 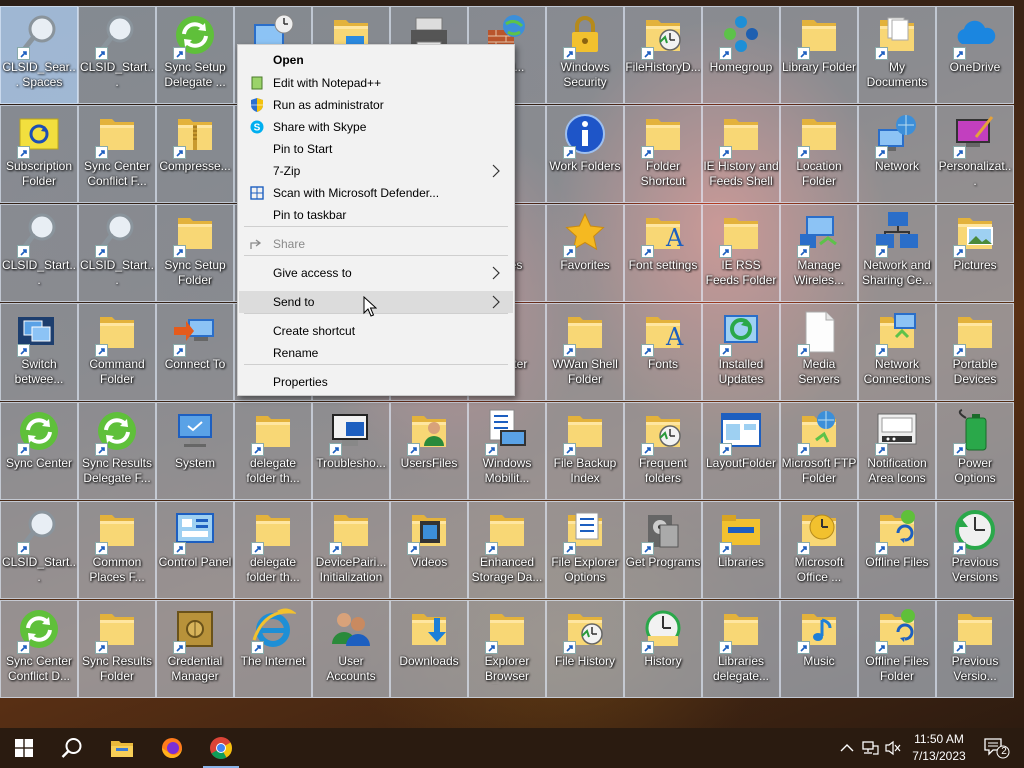 I want to click on action-center-button: 2, so click(x=997, y=748).